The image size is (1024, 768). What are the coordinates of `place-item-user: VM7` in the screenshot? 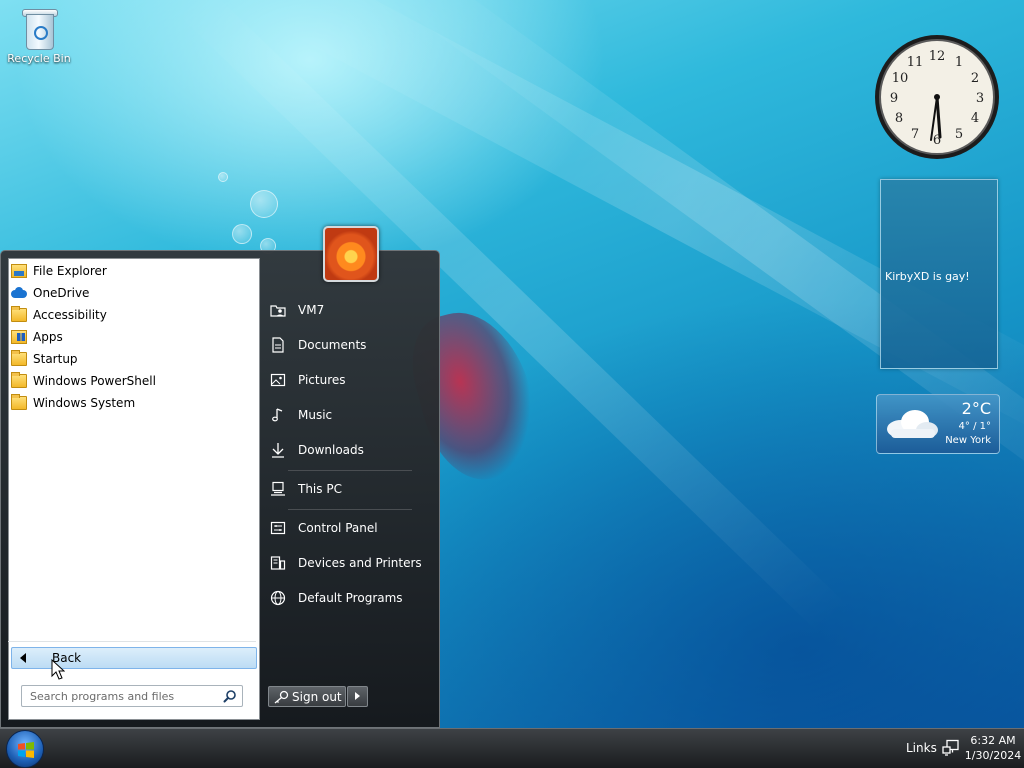 It's located at (297, 310).